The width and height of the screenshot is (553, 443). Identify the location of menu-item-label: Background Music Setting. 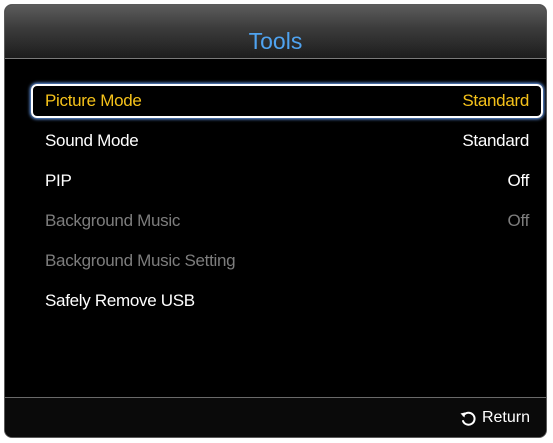
(140, 260).